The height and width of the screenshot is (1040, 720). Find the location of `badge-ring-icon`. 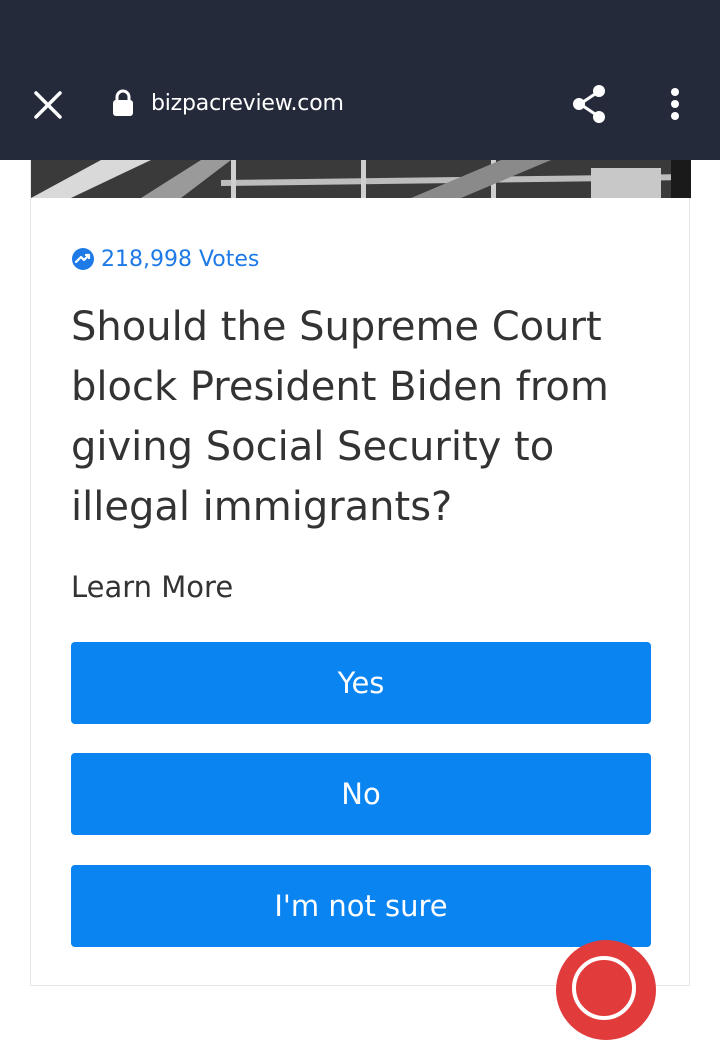

badge-ring-icon is located at coordinates (604, 988).